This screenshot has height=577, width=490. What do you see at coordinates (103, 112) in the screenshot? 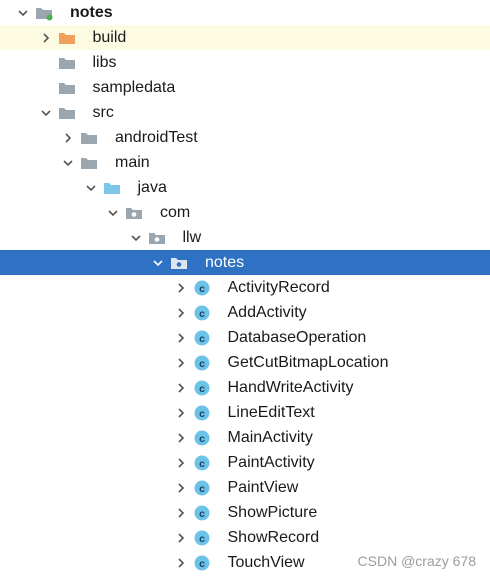
I see `tree-item-label: src` at bounding box center [103, 112].